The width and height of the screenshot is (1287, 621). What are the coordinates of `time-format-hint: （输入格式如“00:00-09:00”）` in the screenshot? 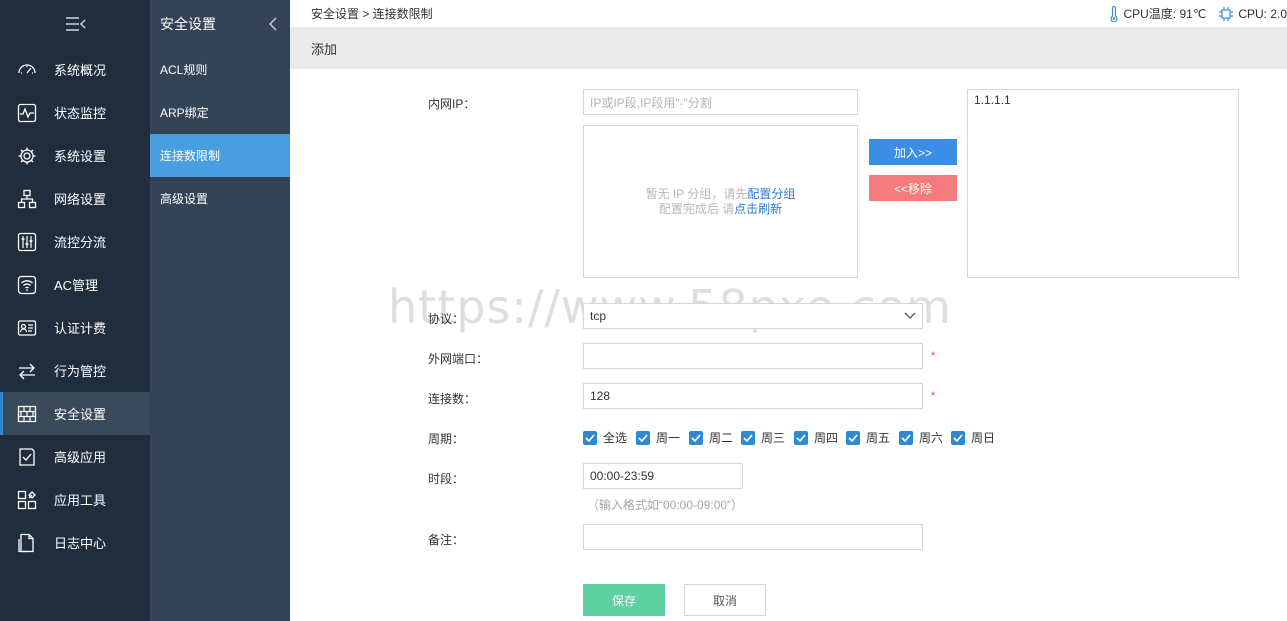 It's located at (665, 505).